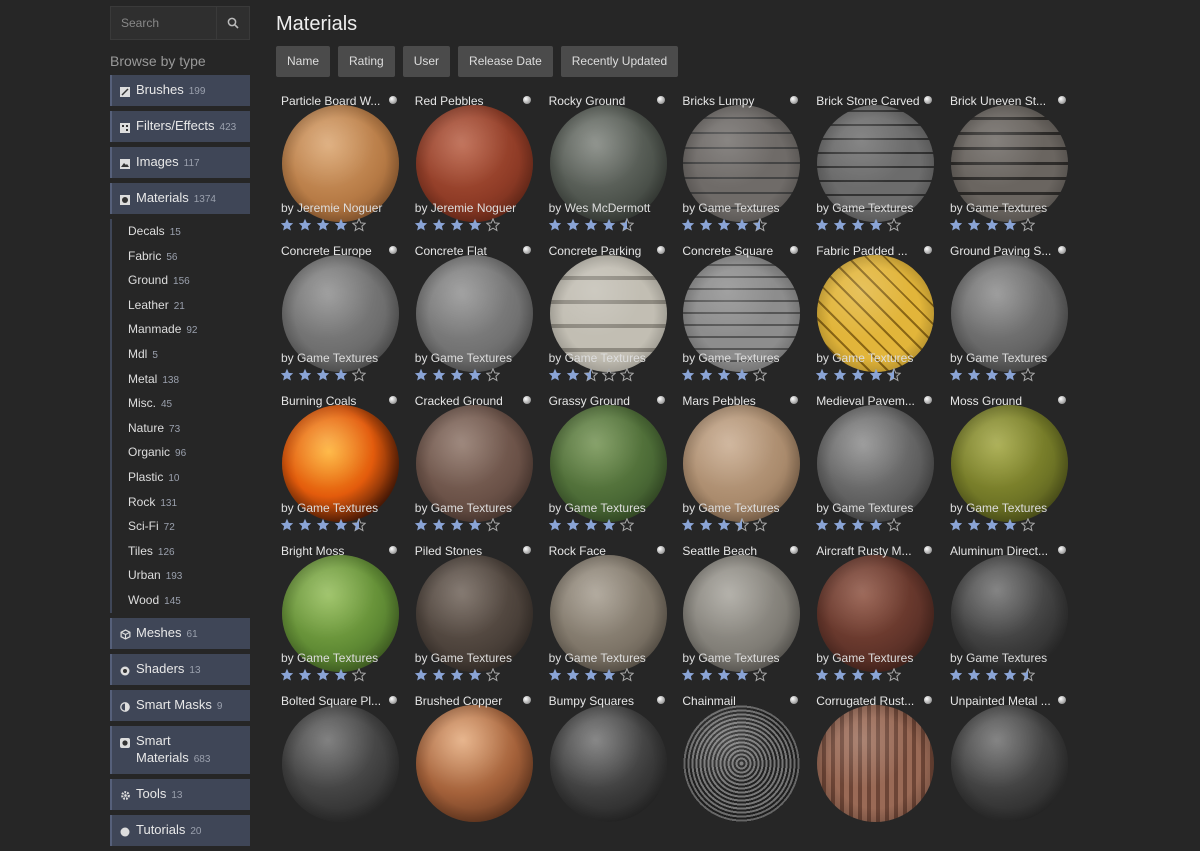 Image resolution: width=1200 pixels, height=851 pixels. I want to click on subtype-count: 96, so click(181, 454).